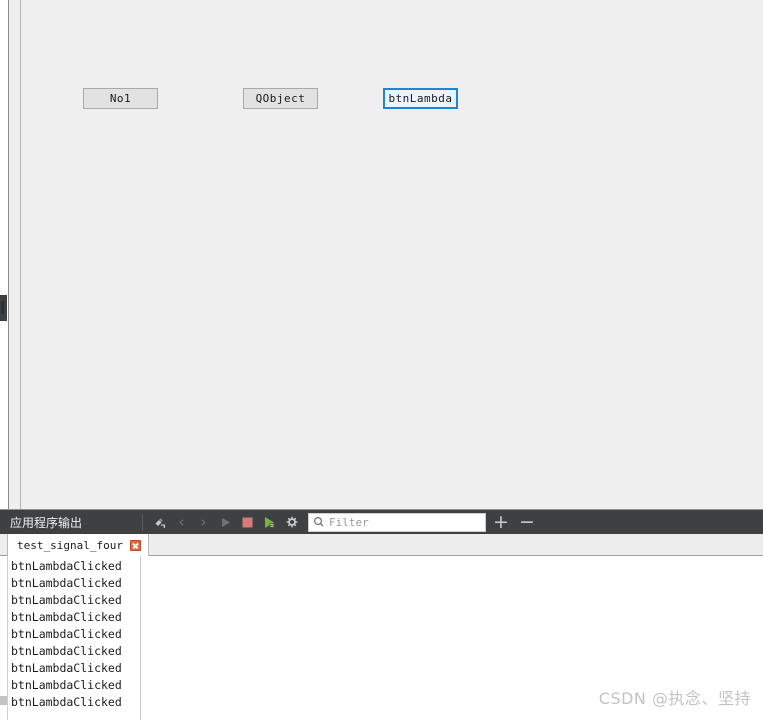 The image size is (763, 720). I want to click on zoom-out-button: −, so click(527, 522).